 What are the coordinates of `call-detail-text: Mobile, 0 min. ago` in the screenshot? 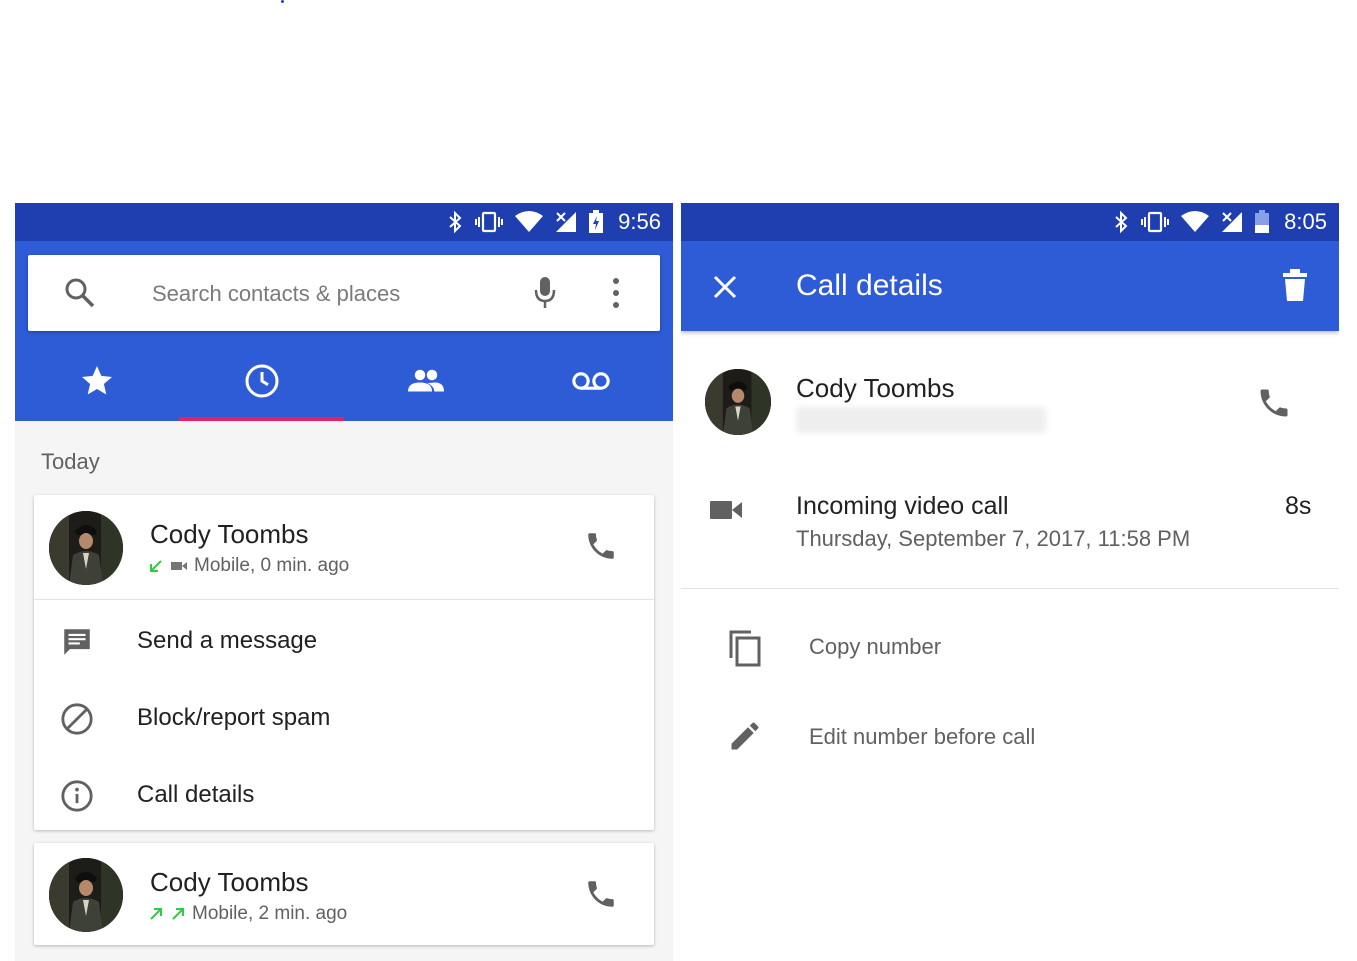 It's located at (272, 565).